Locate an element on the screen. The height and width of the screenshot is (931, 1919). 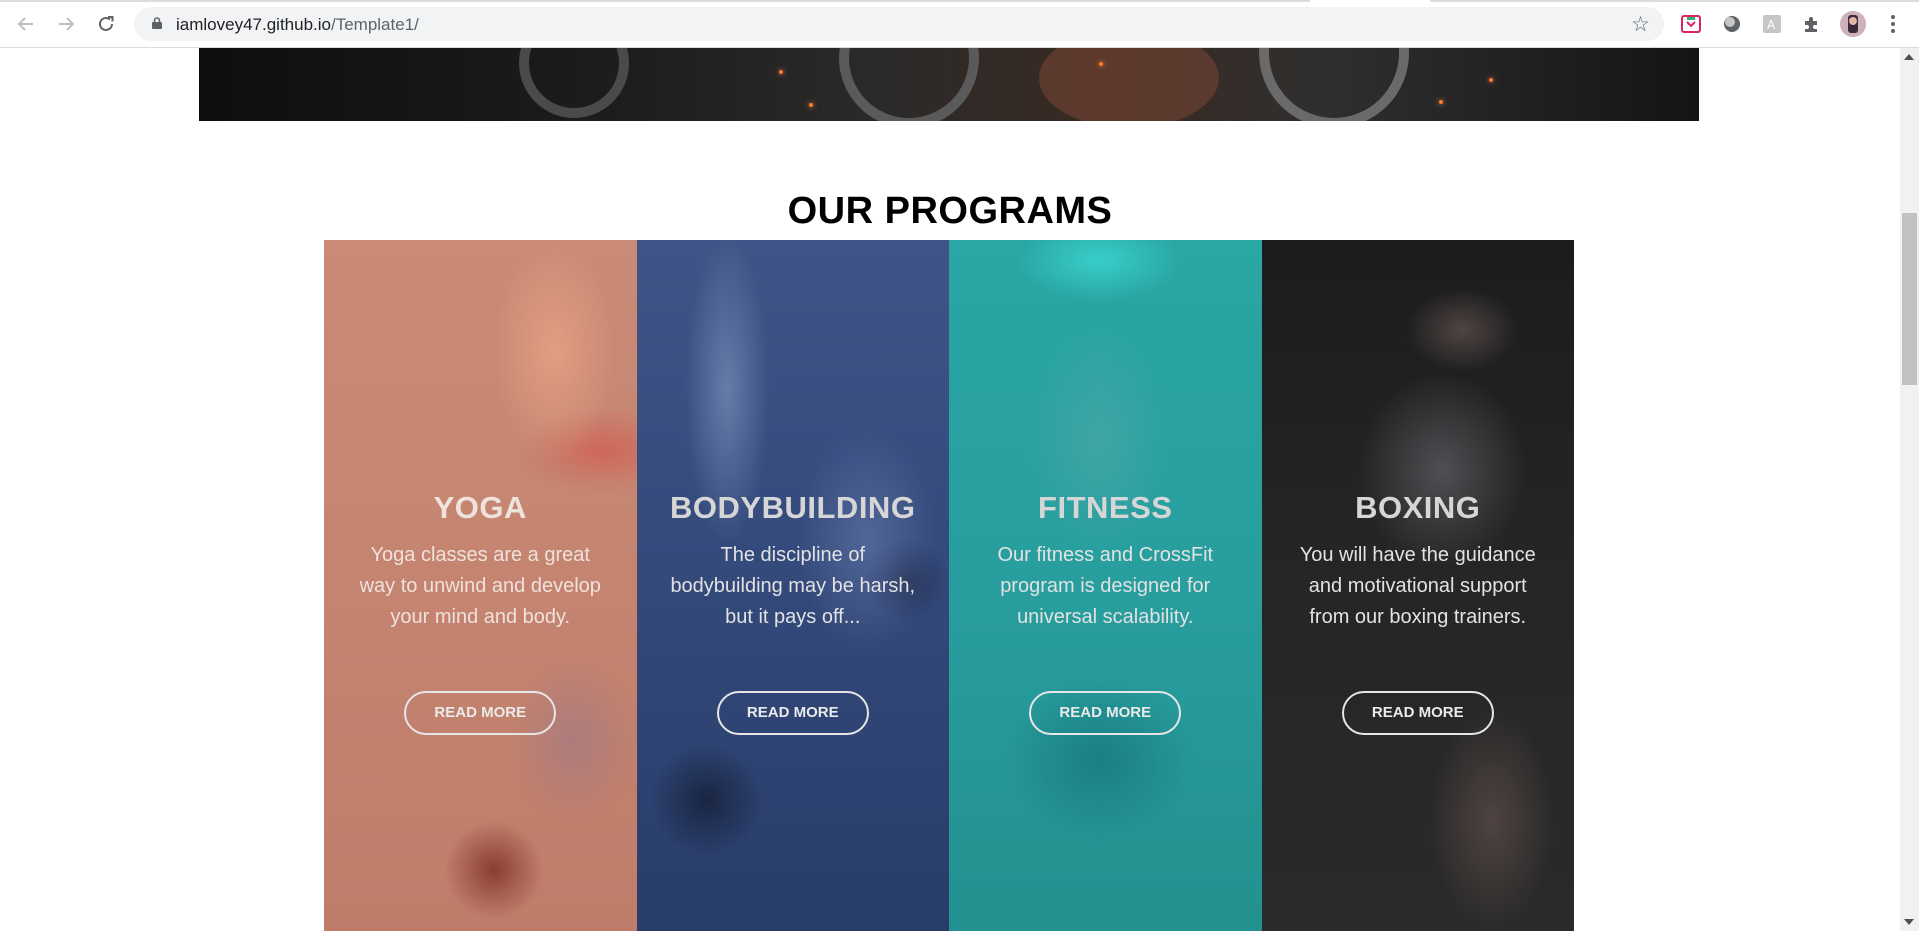
program-title: YOGA is located at coordinates (480, 507).